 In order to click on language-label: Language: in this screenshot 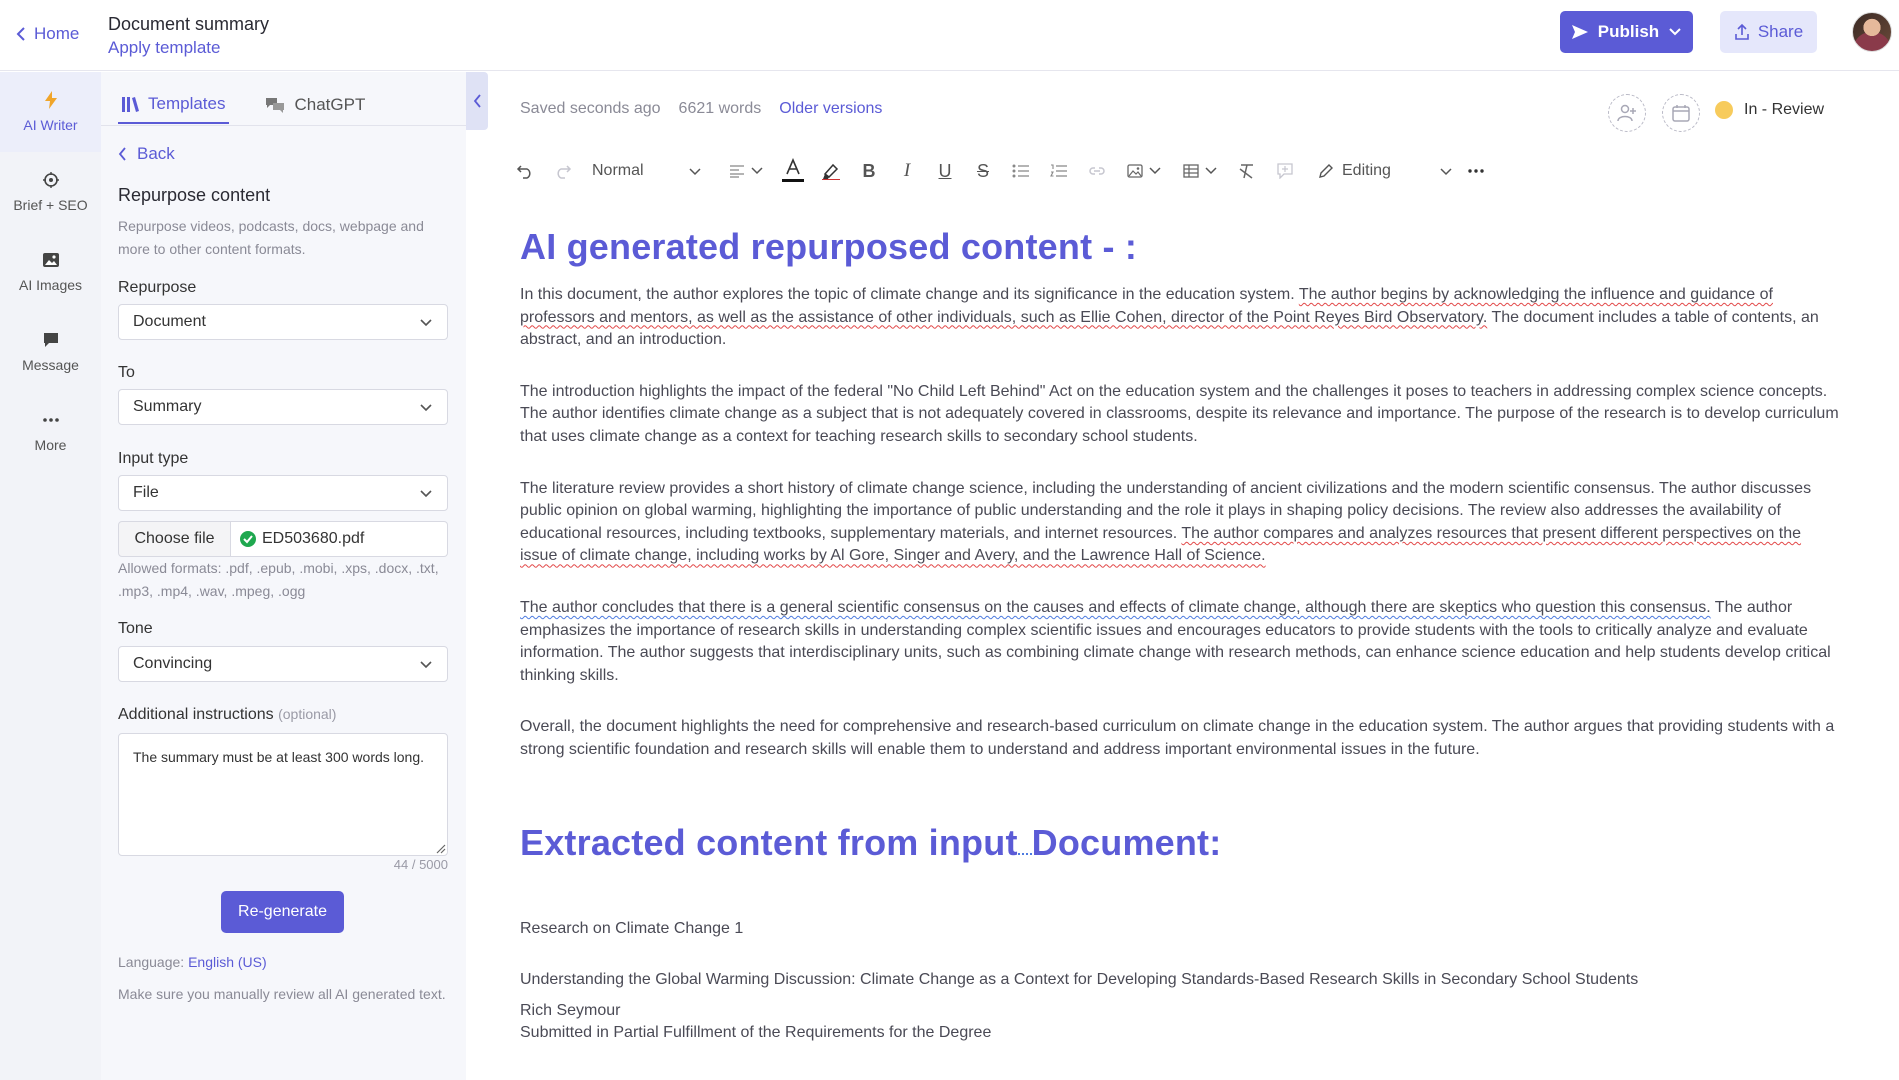, I will do `click(151, 962)`.